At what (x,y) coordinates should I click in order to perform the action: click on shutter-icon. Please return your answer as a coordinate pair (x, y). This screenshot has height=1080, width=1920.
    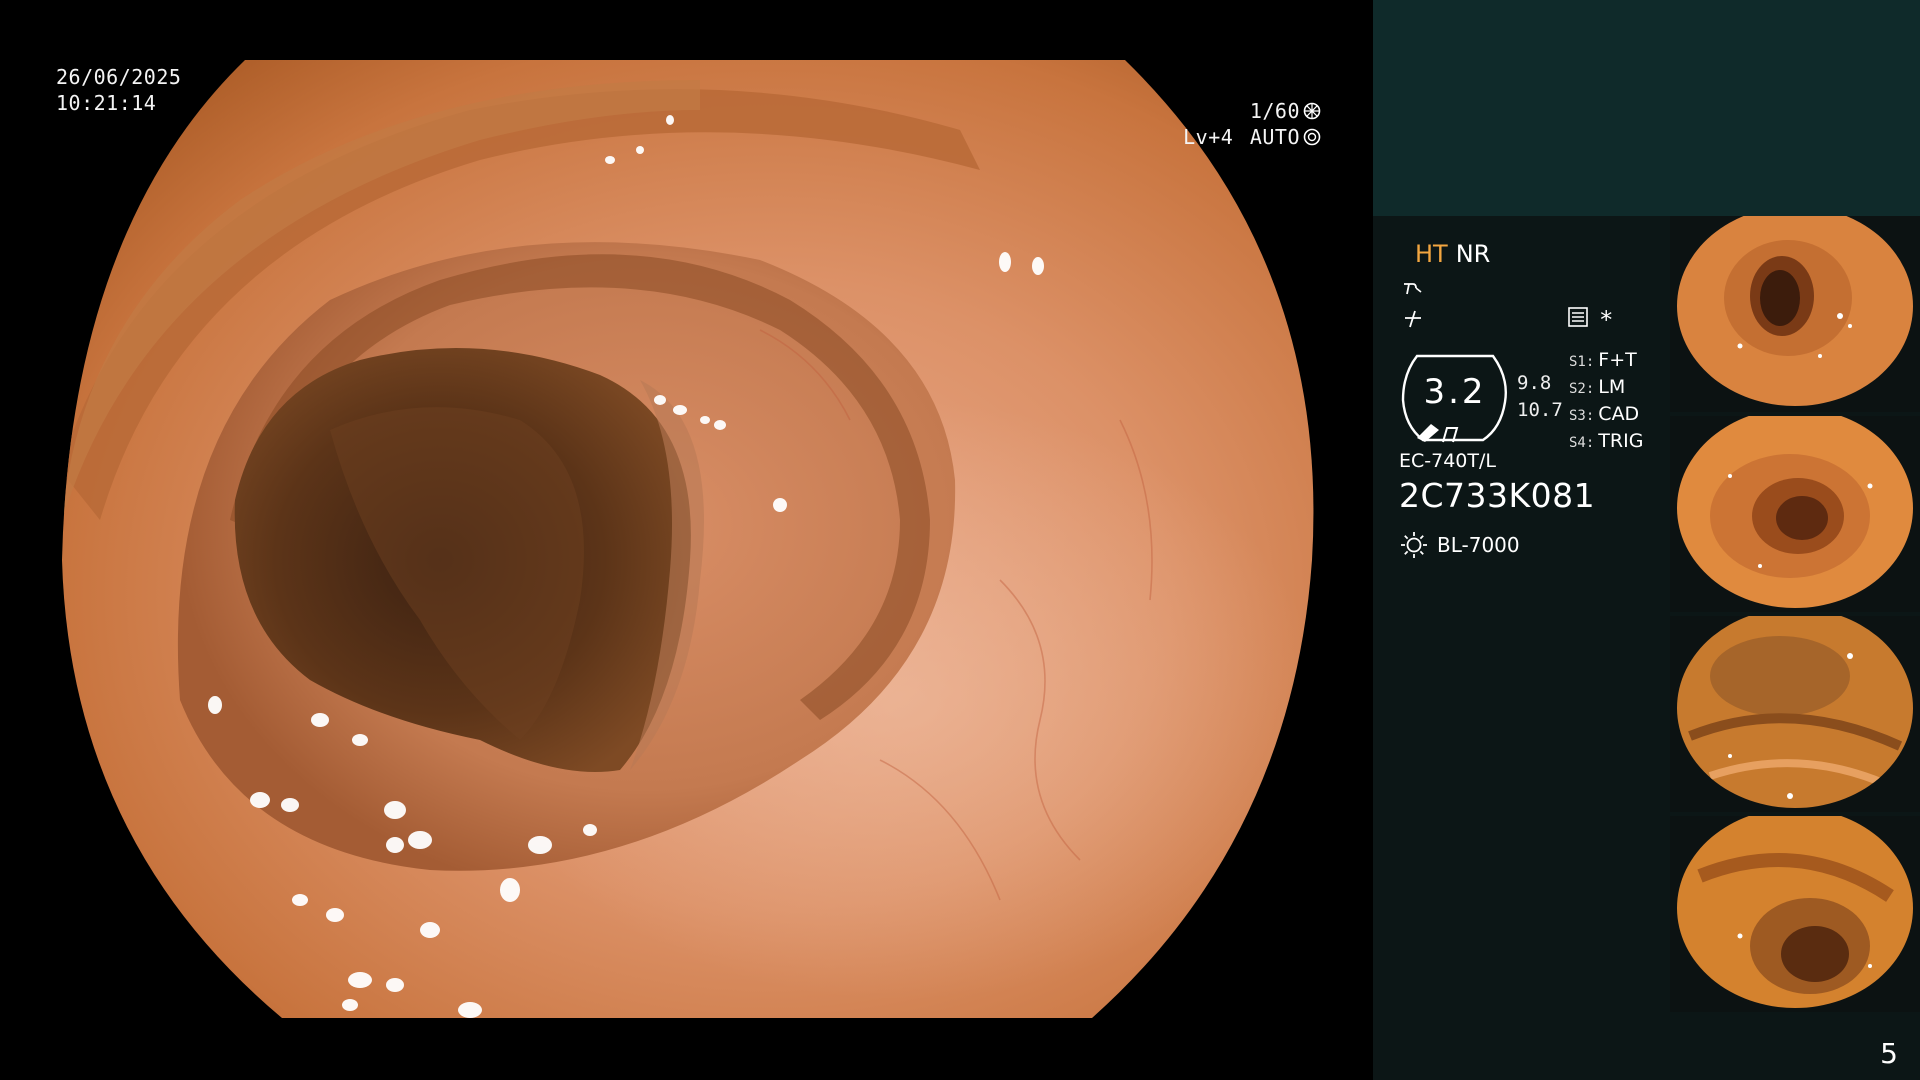
    Looking at the image, I should click on (1312, 111).